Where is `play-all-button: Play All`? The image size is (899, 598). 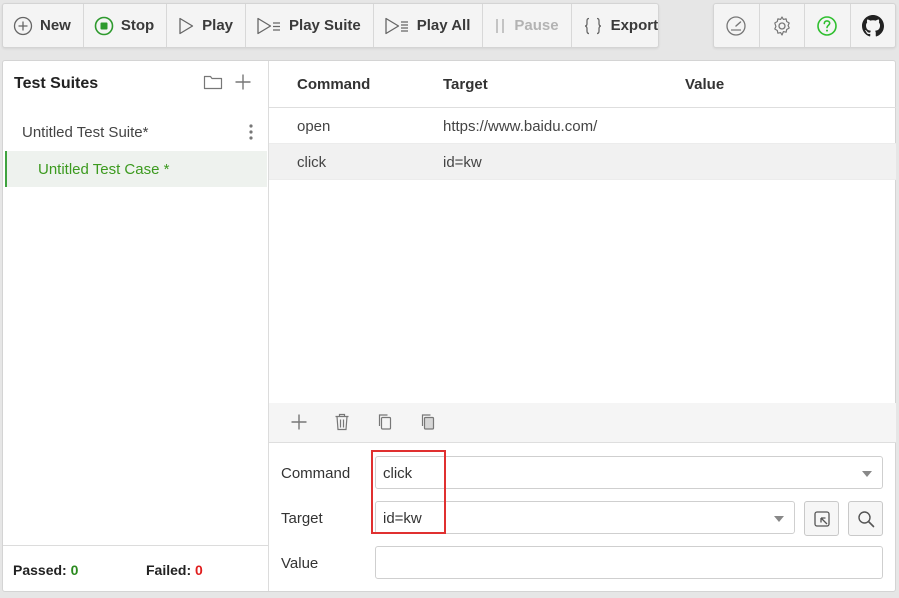
play-all-button: Play All is located at coordinates (429, 25).